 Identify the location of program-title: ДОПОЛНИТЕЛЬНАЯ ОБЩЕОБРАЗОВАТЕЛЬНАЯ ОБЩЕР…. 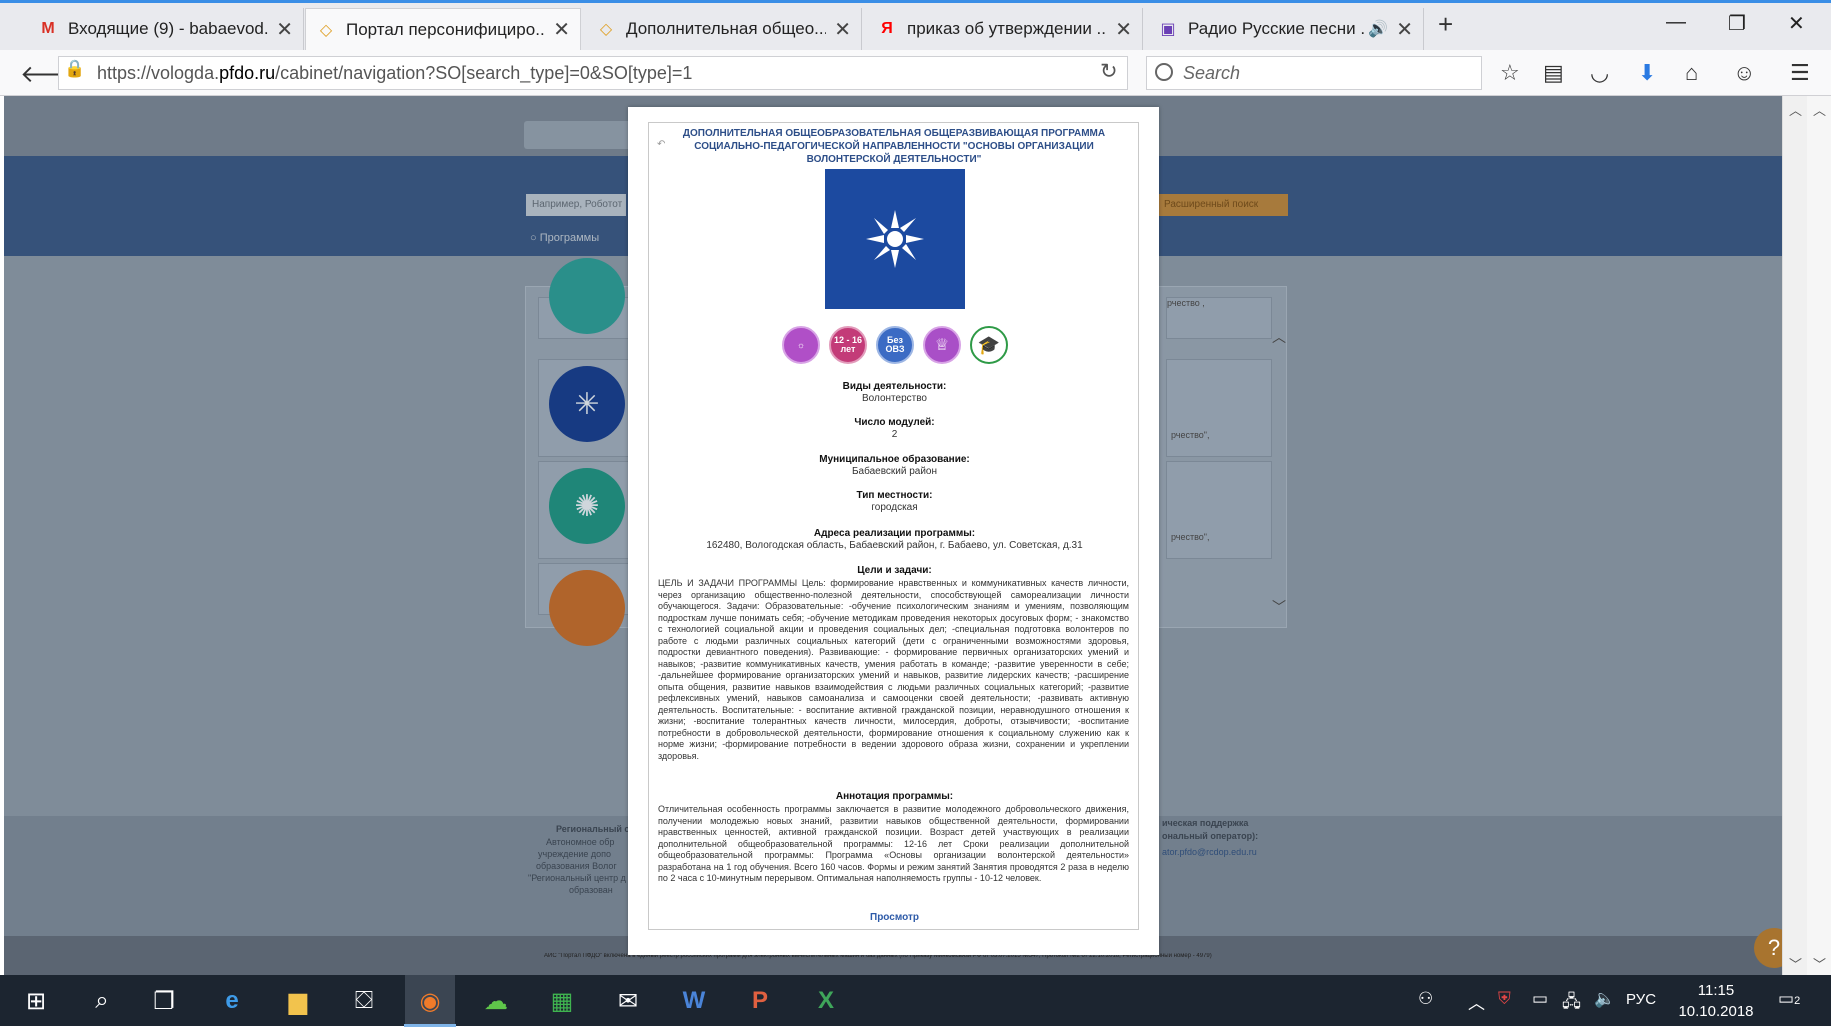
(894, 146).